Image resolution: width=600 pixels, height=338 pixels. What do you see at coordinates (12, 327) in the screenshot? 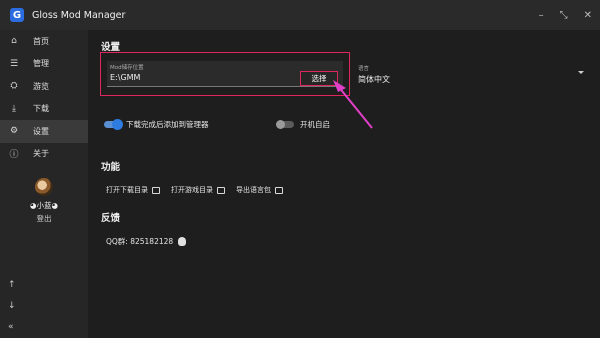
I see `collapse-icon: «` at bounding box center [12, 327].